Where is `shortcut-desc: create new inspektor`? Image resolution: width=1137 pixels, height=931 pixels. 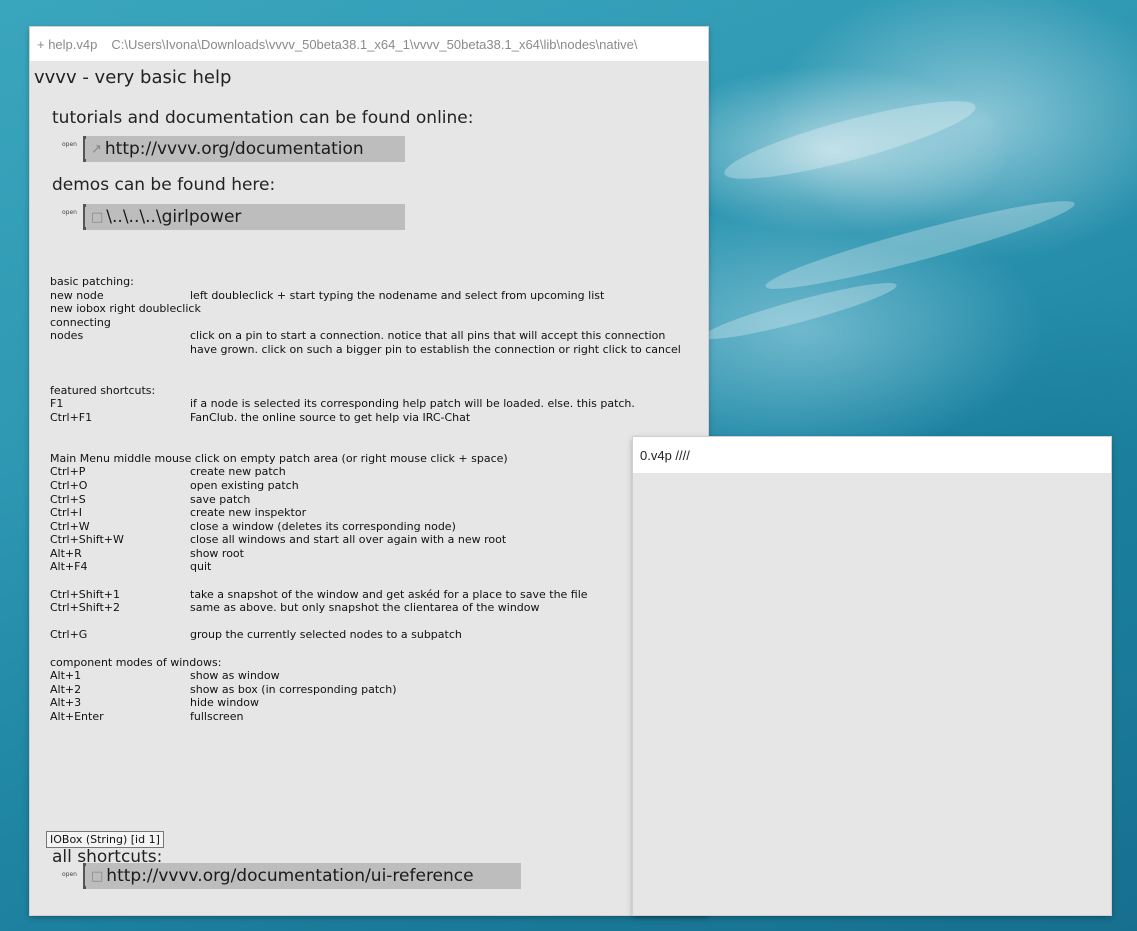
shortcut-desc: create new inspektor is located at coordinates (248, 513).